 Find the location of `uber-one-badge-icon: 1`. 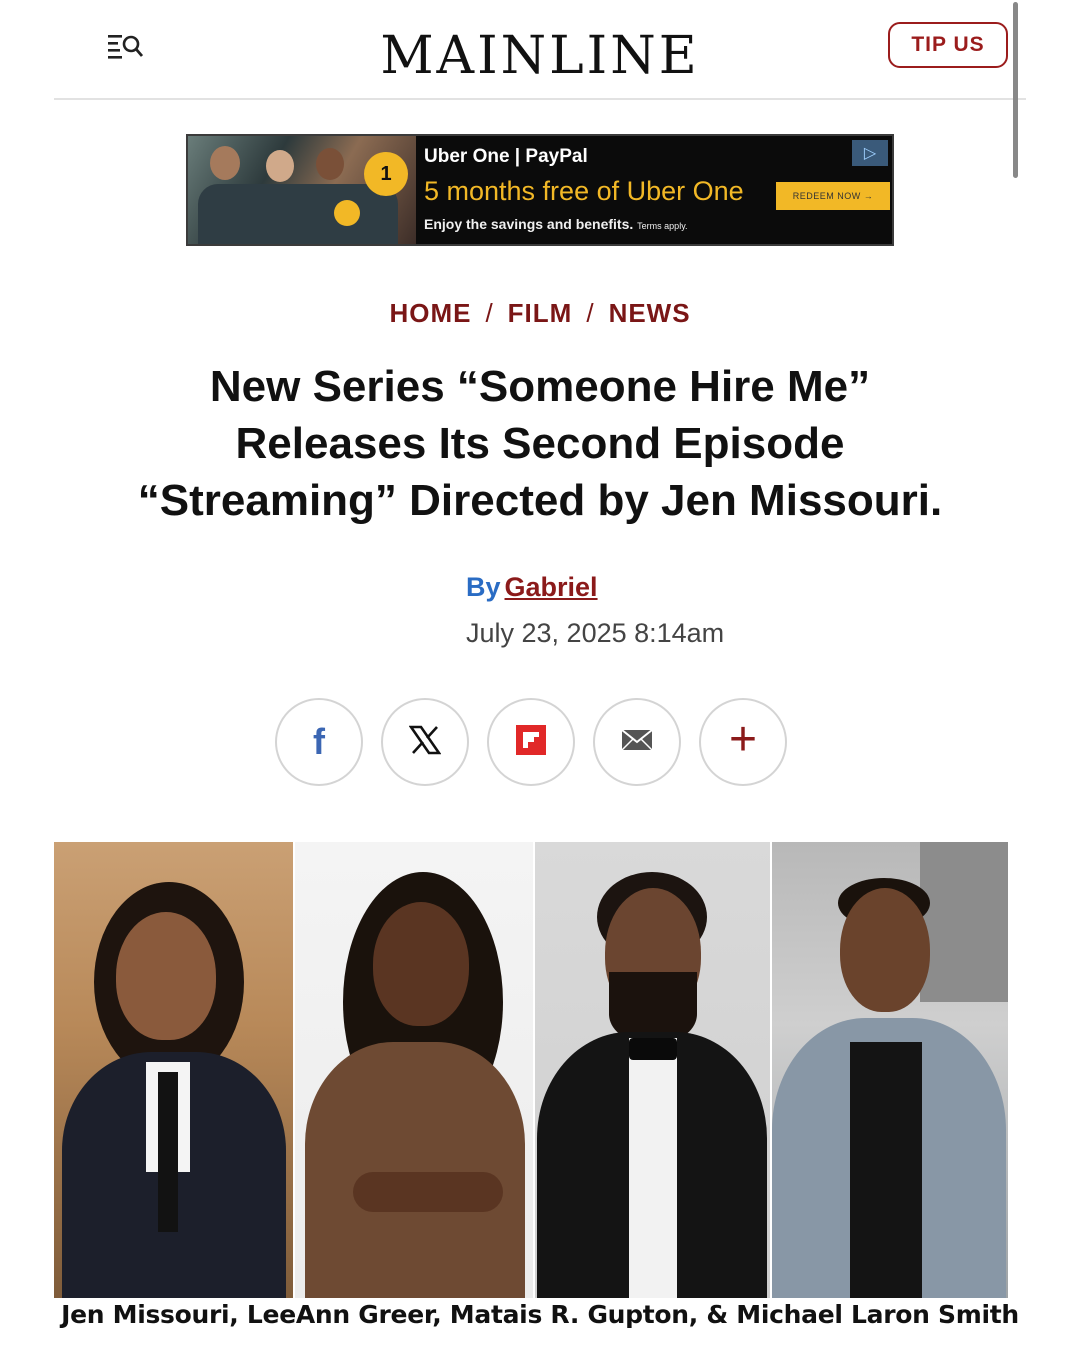

uber-one-badge-icon: 1 is located at coordinates (386, 174).